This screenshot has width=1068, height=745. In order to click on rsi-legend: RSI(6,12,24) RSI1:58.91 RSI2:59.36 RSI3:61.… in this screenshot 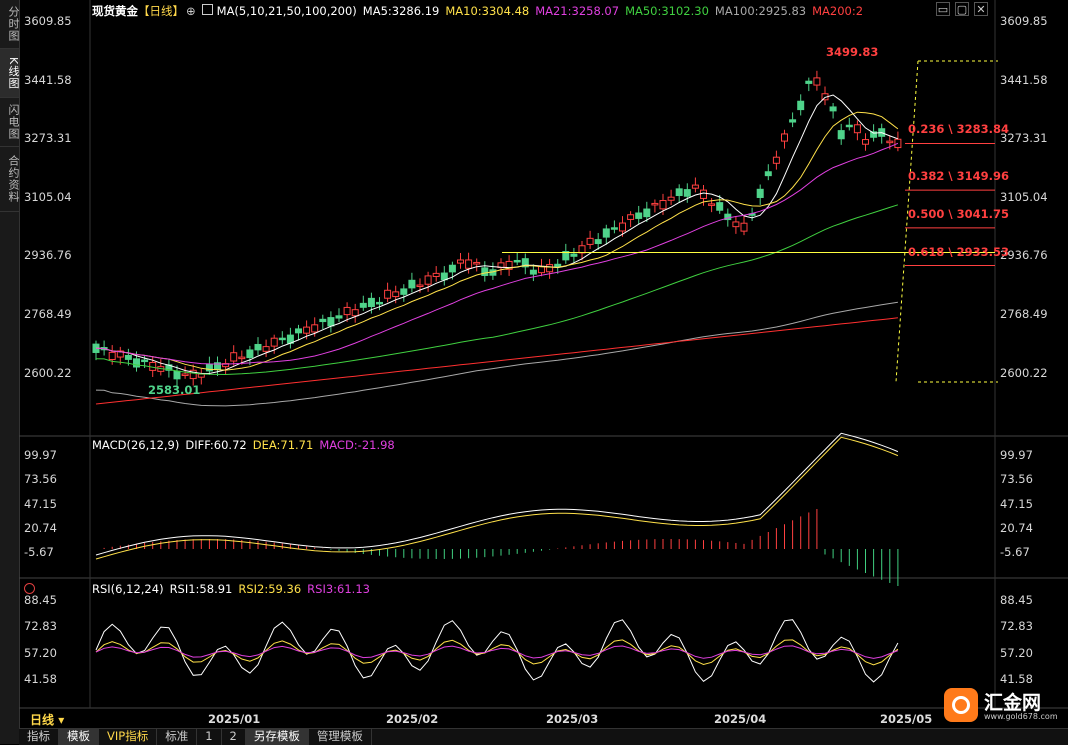, I will do `click(234, 589)`.